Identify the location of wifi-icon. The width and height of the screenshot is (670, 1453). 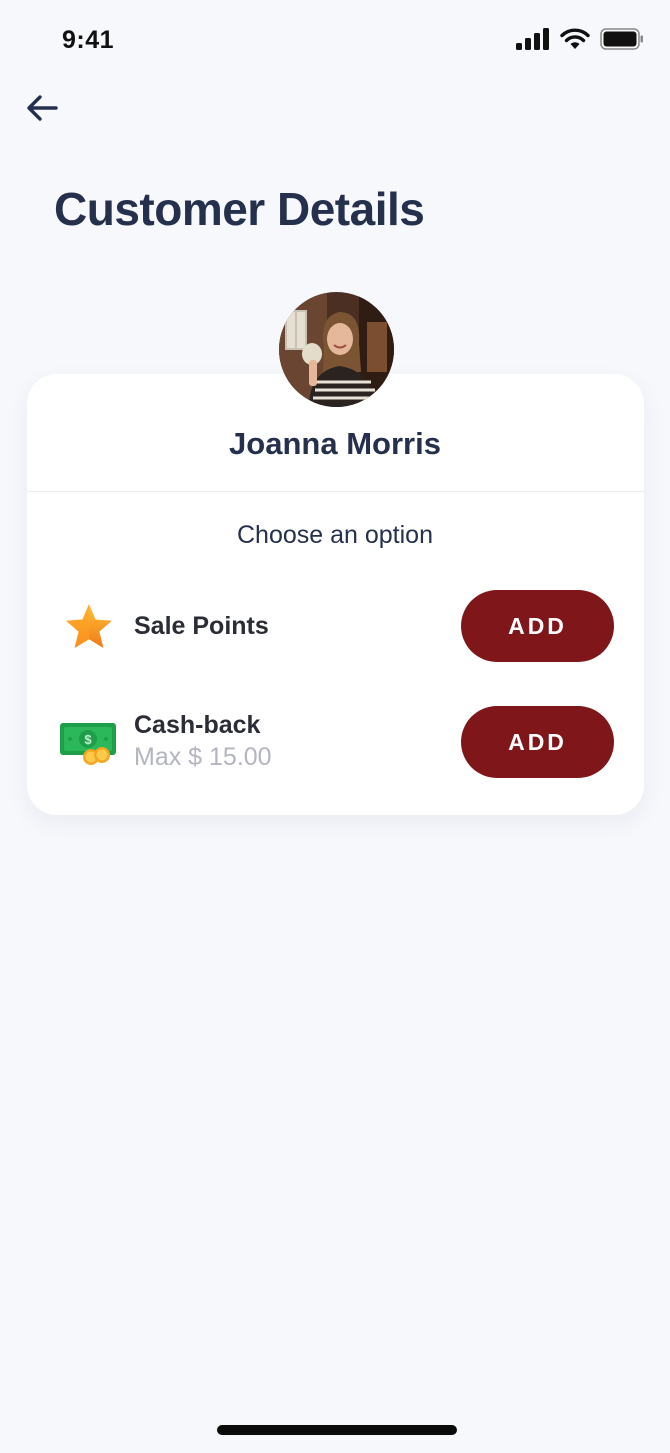
(575, 38).